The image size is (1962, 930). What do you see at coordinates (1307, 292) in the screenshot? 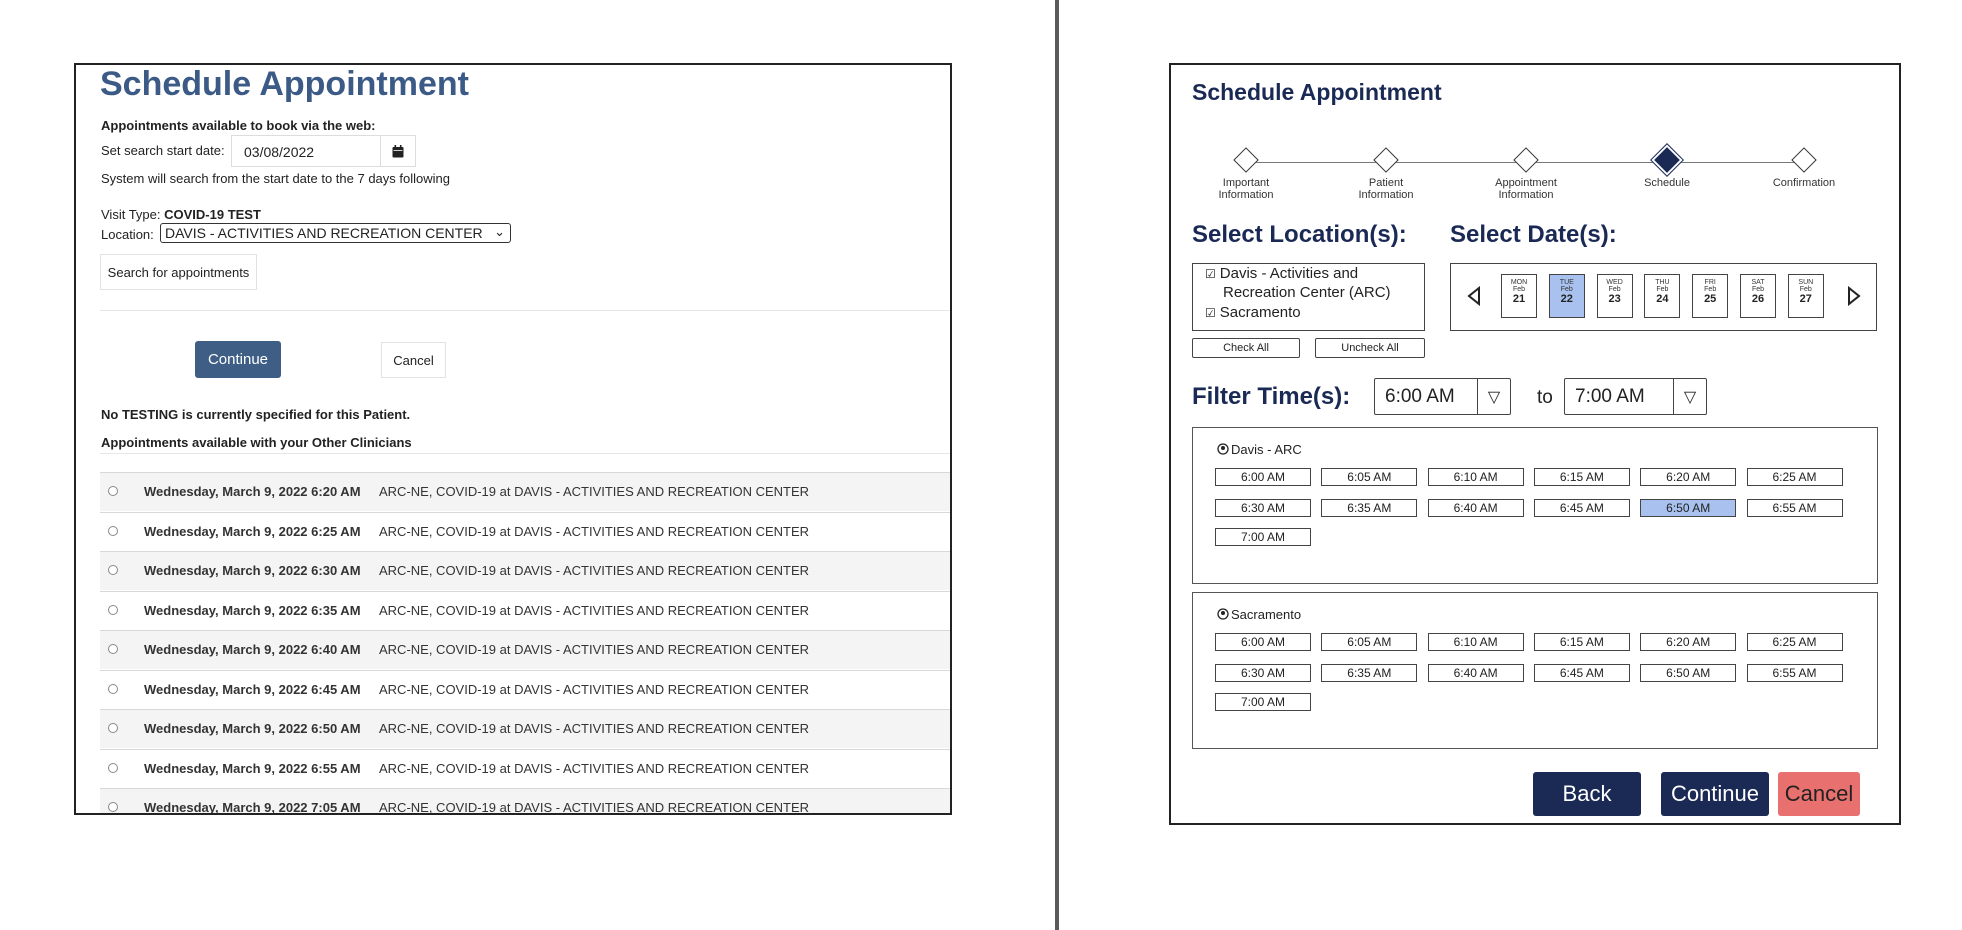
I see `location-option-label-cont: Recreation Center (ARC)` at bounding box center [1307, 292].